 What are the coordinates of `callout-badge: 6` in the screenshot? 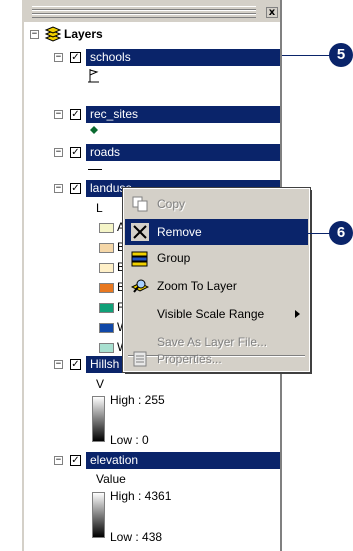 It's located at (341, 233).